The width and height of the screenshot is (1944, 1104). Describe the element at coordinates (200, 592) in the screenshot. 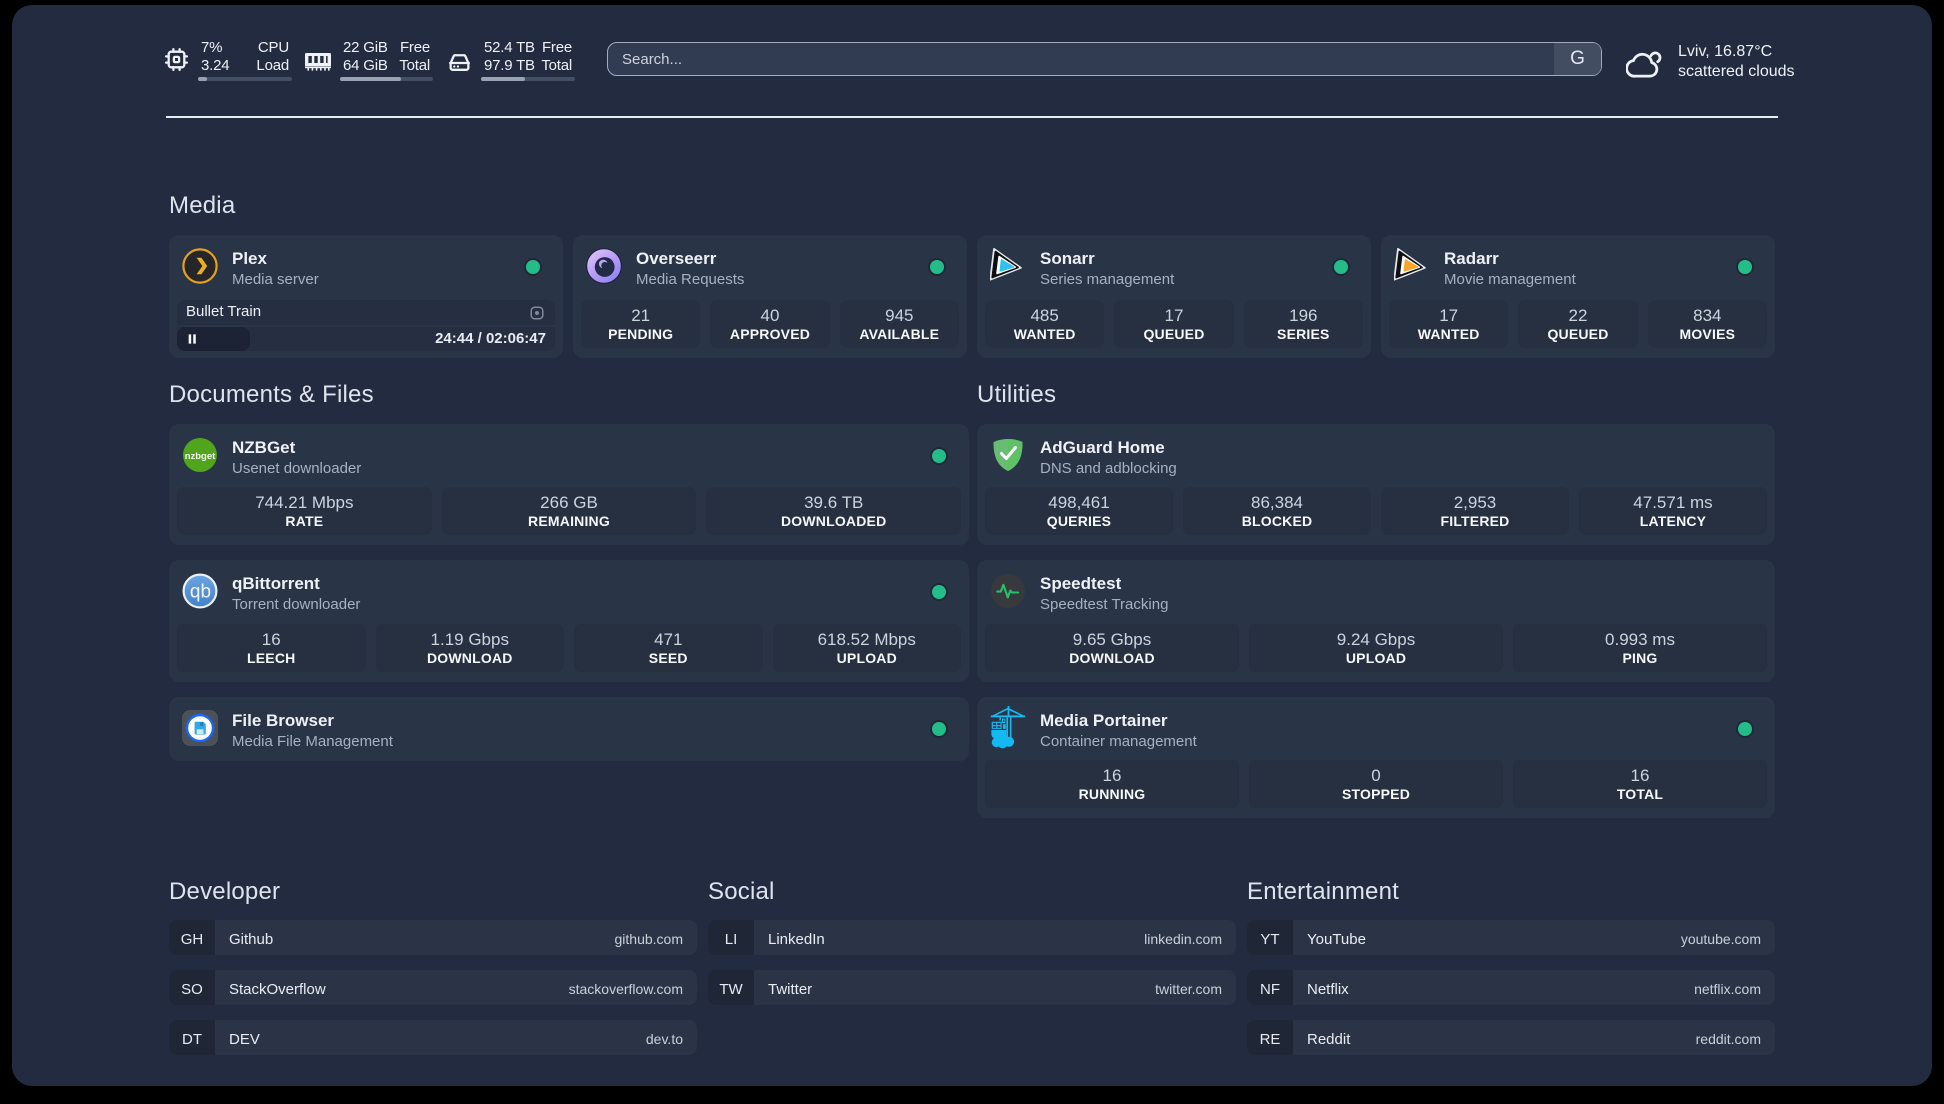

I see `svg-text: qb` at that location.